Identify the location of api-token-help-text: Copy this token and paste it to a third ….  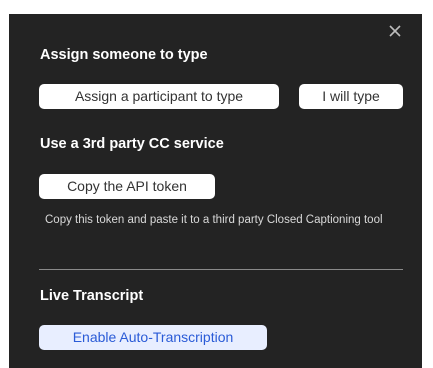
(214, 220).